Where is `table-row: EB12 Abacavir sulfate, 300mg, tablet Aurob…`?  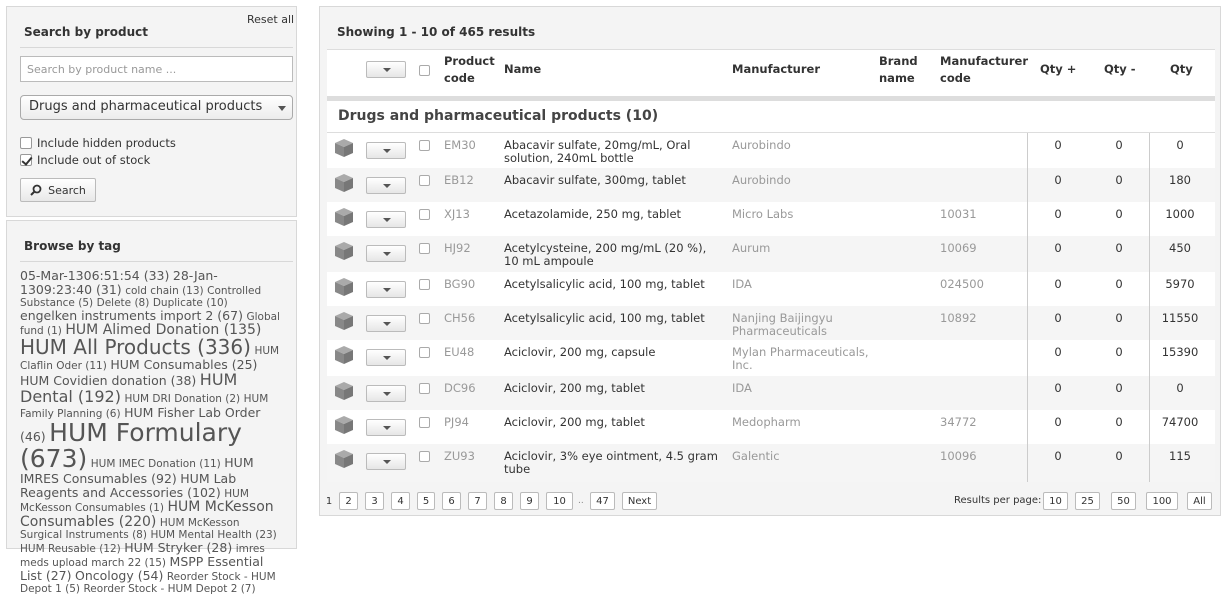
table-row: EB12 Abacavir sulfate, 300mg, tablet Aurob… is located at coordinates (771, 185).